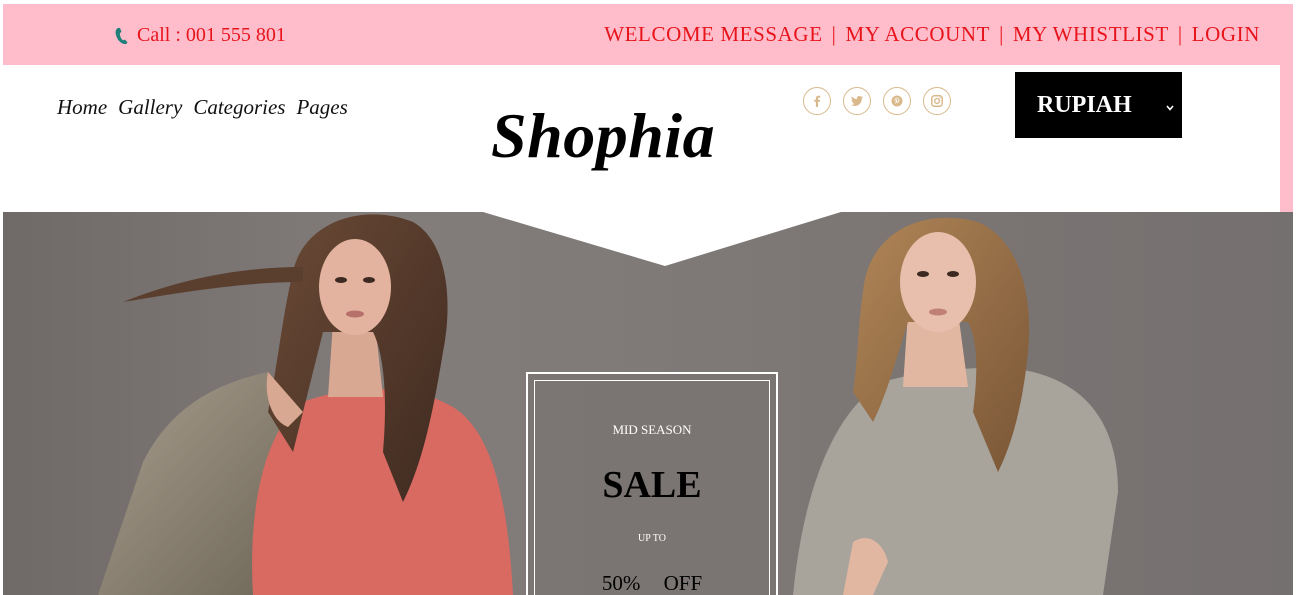  I want to click on welcome-message-link: WELCOME MESSAGE, so click(713, 34).